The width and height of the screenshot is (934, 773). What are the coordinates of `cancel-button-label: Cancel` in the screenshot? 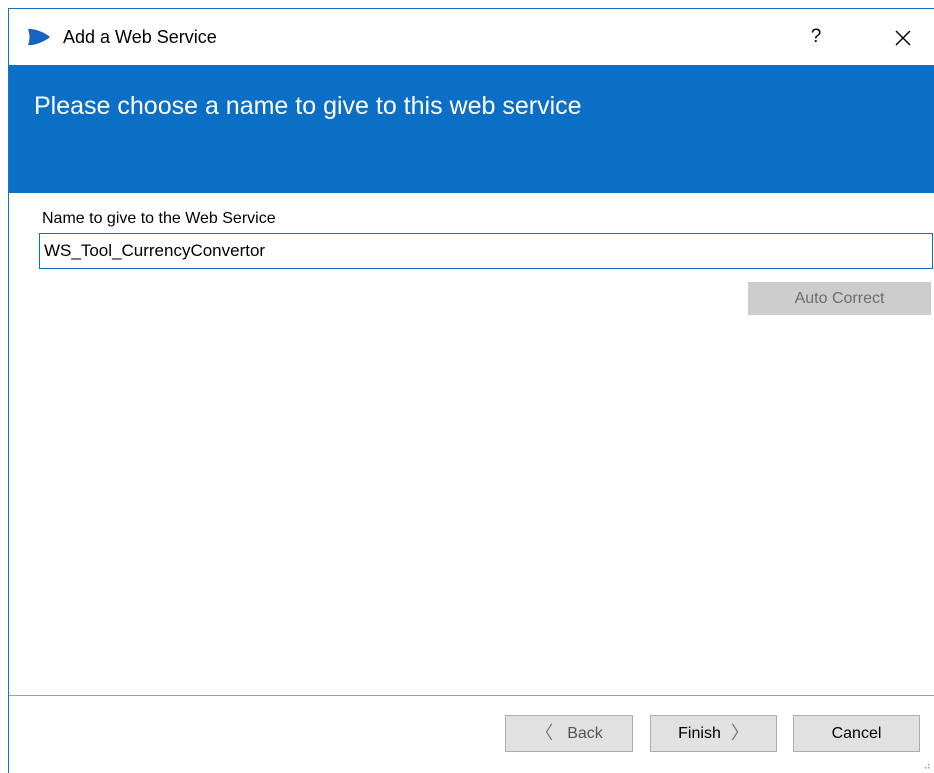 It's located at (856, 733).